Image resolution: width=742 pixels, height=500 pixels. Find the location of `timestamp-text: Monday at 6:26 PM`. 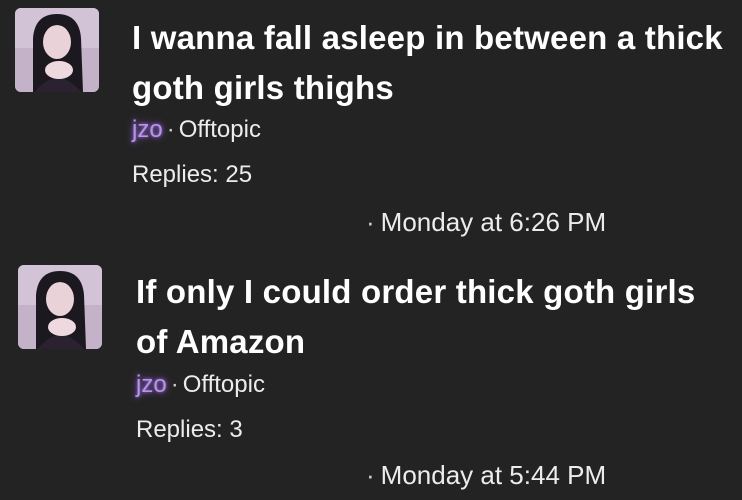

timestamp-text: Monday at 6:26 PM is located at coordinates (493, 222).